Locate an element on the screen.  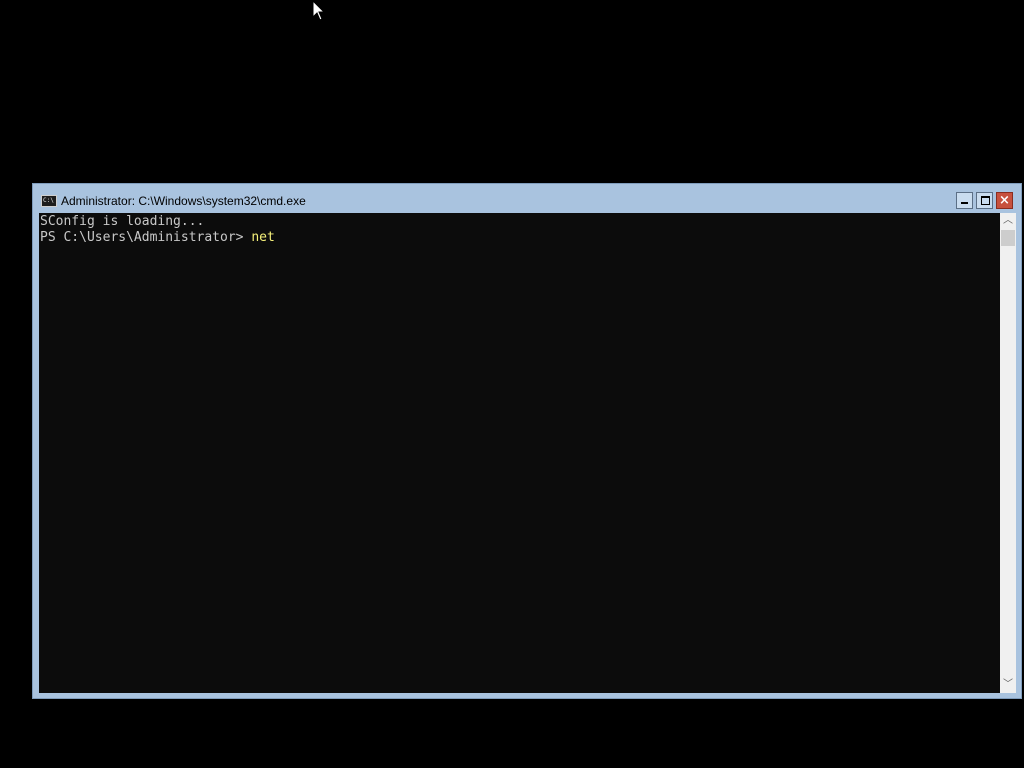
maximize-icon is located at coordinates (985, 200).